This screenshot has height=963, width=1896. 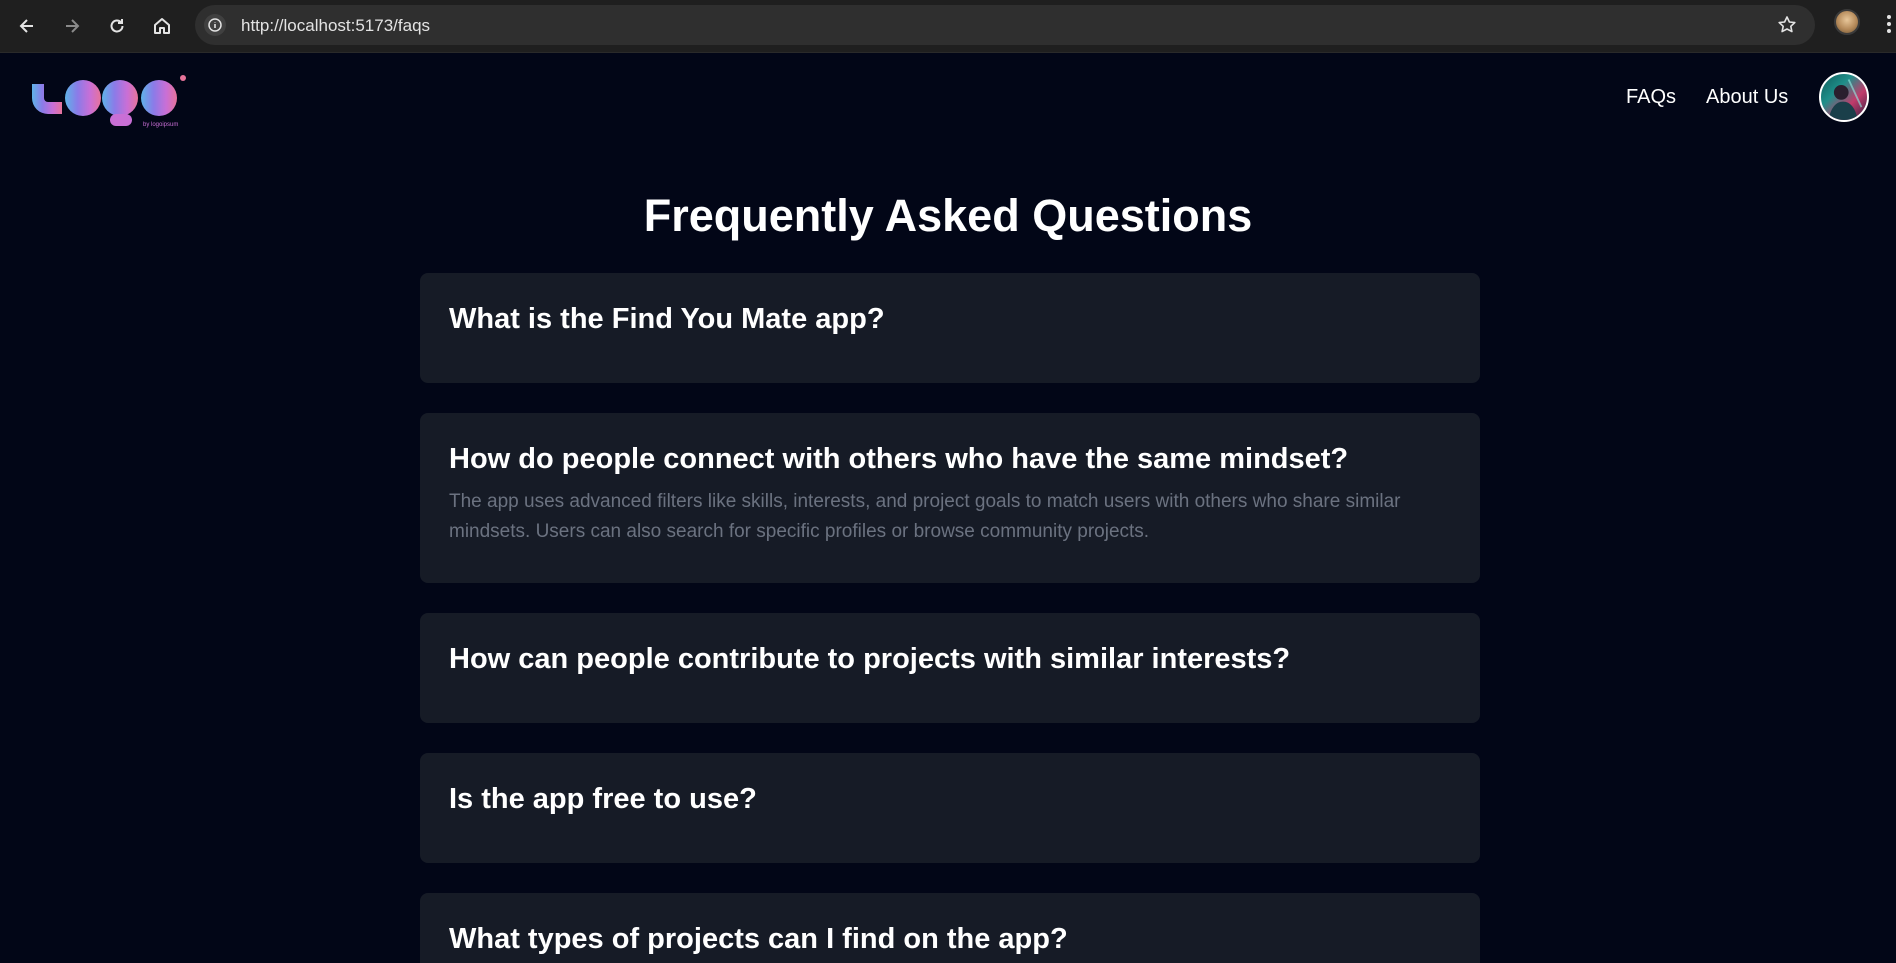 What do you see at coordinates (160, 125) in the screenshot?
I see `logo-subtext: by logoipsum` at bounding box center [160, 125].